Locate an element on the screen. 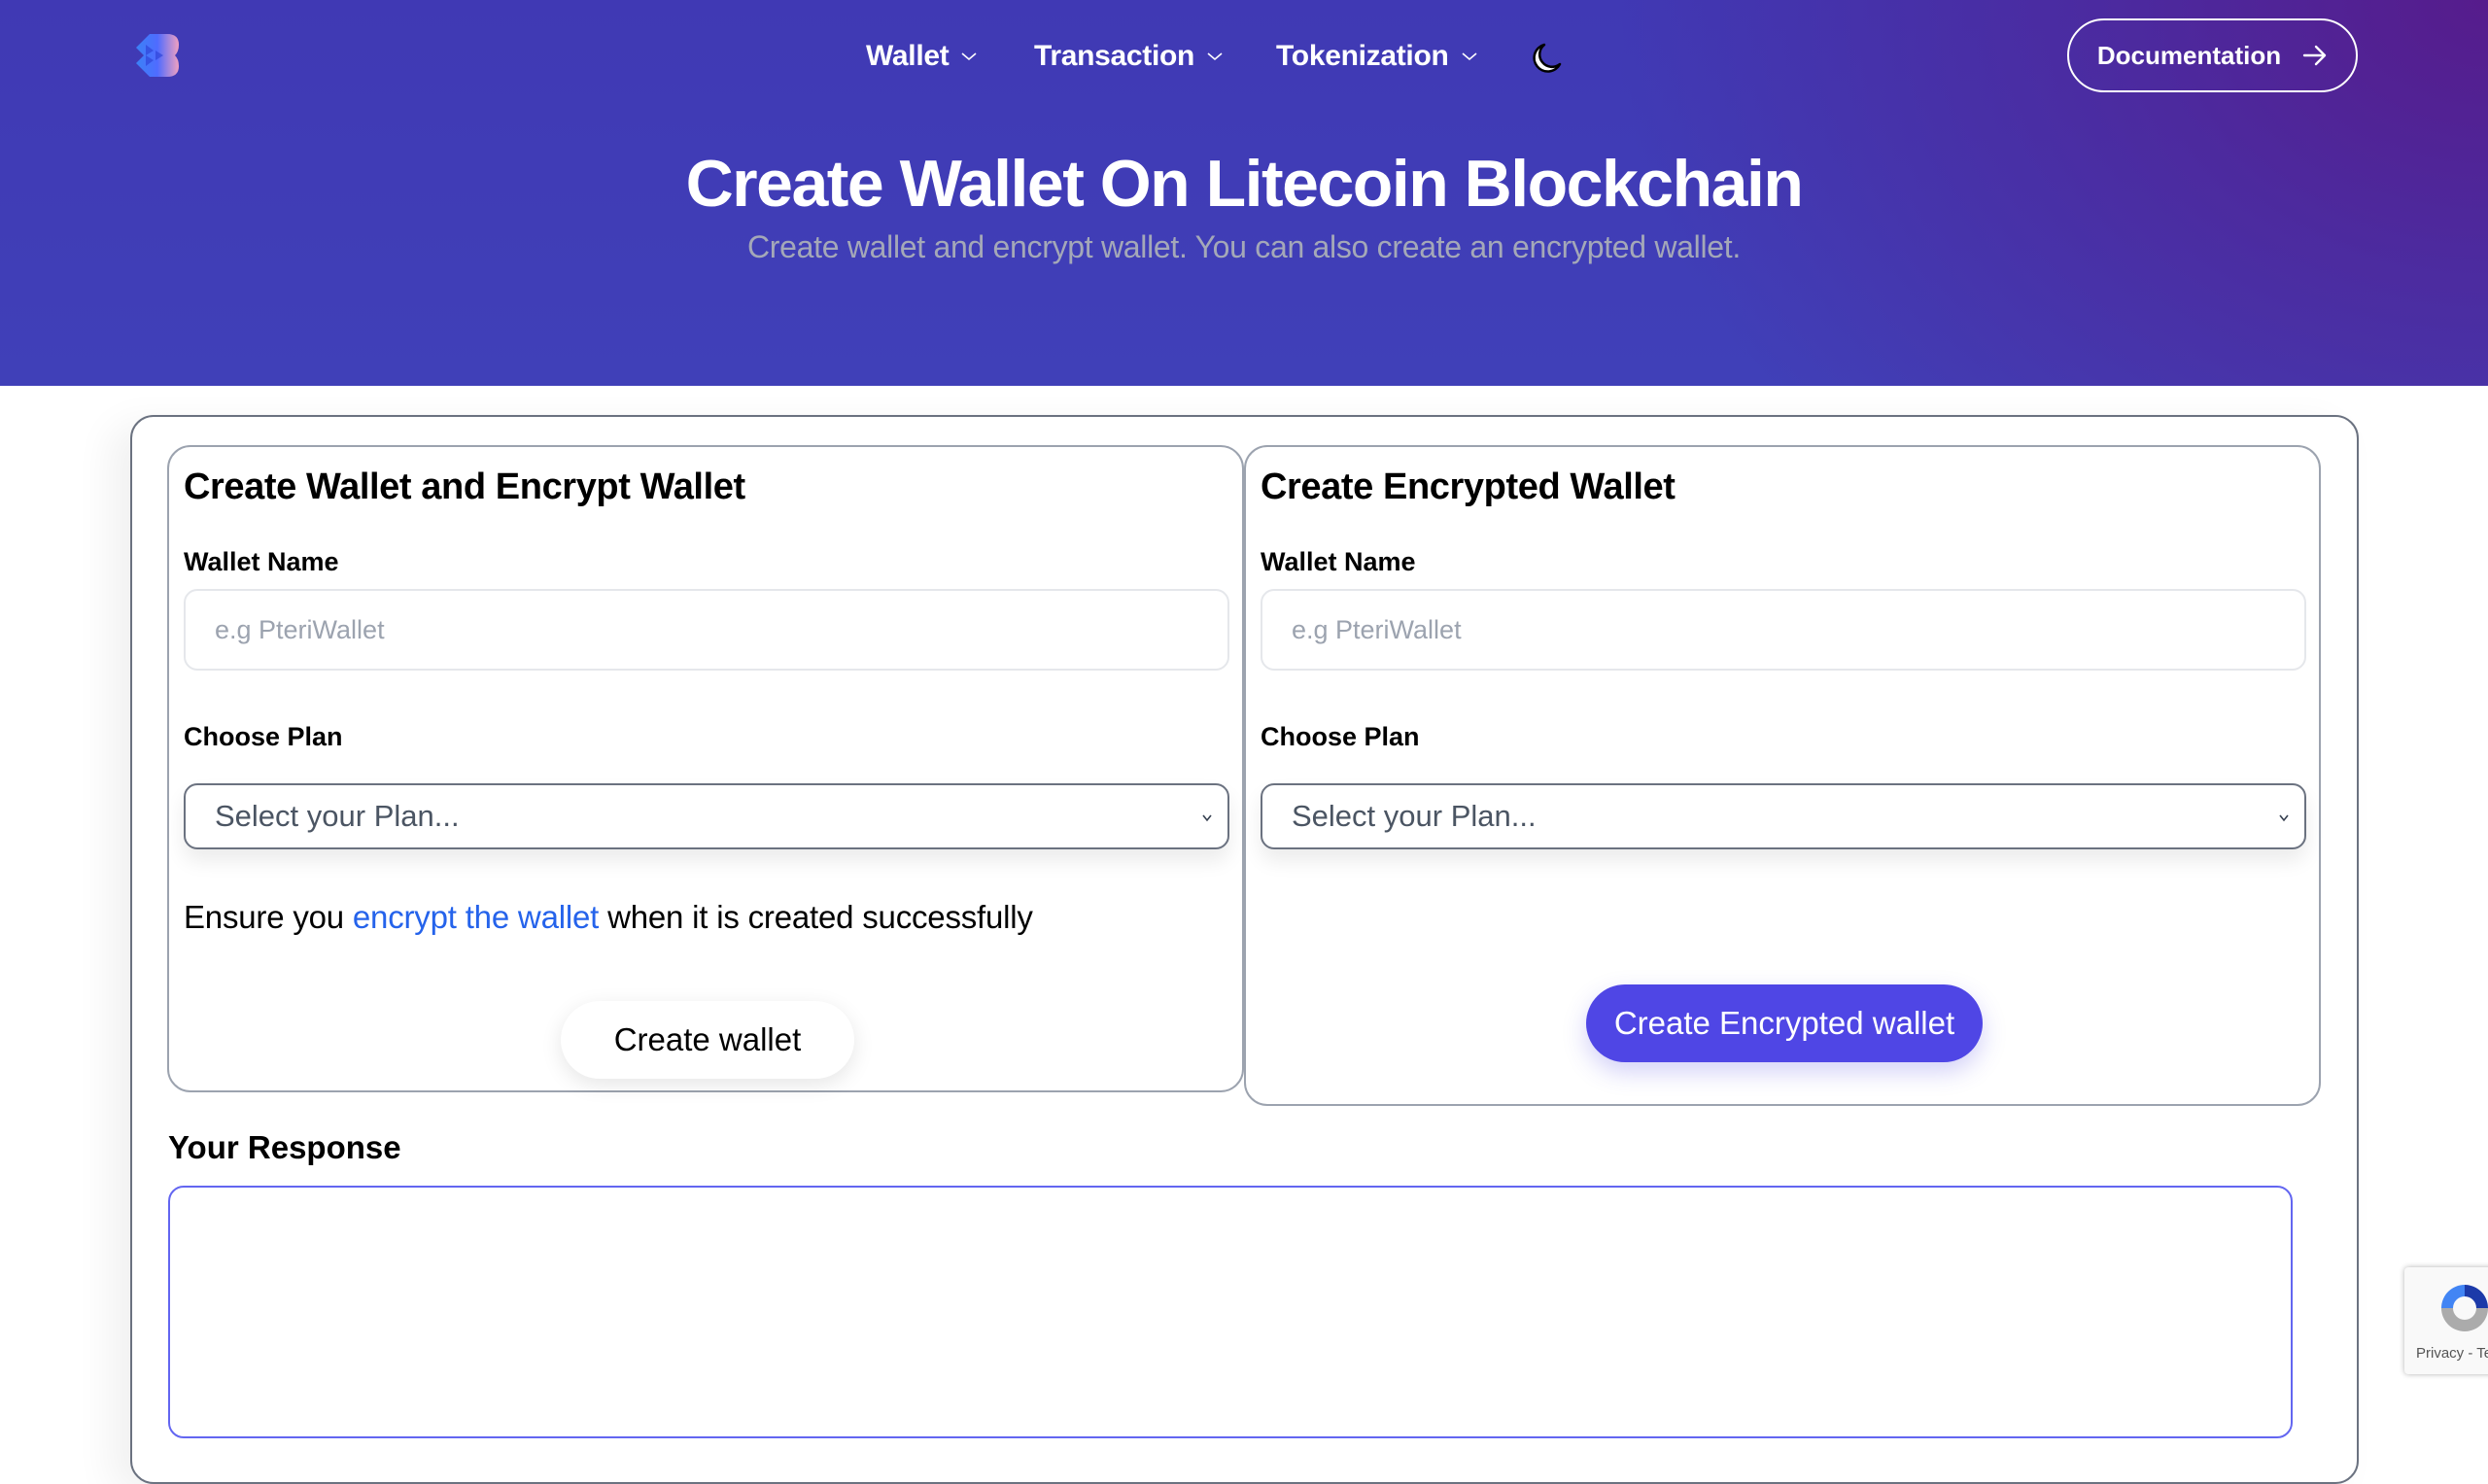  response-textarea is located at coordinates (1230, 1312).